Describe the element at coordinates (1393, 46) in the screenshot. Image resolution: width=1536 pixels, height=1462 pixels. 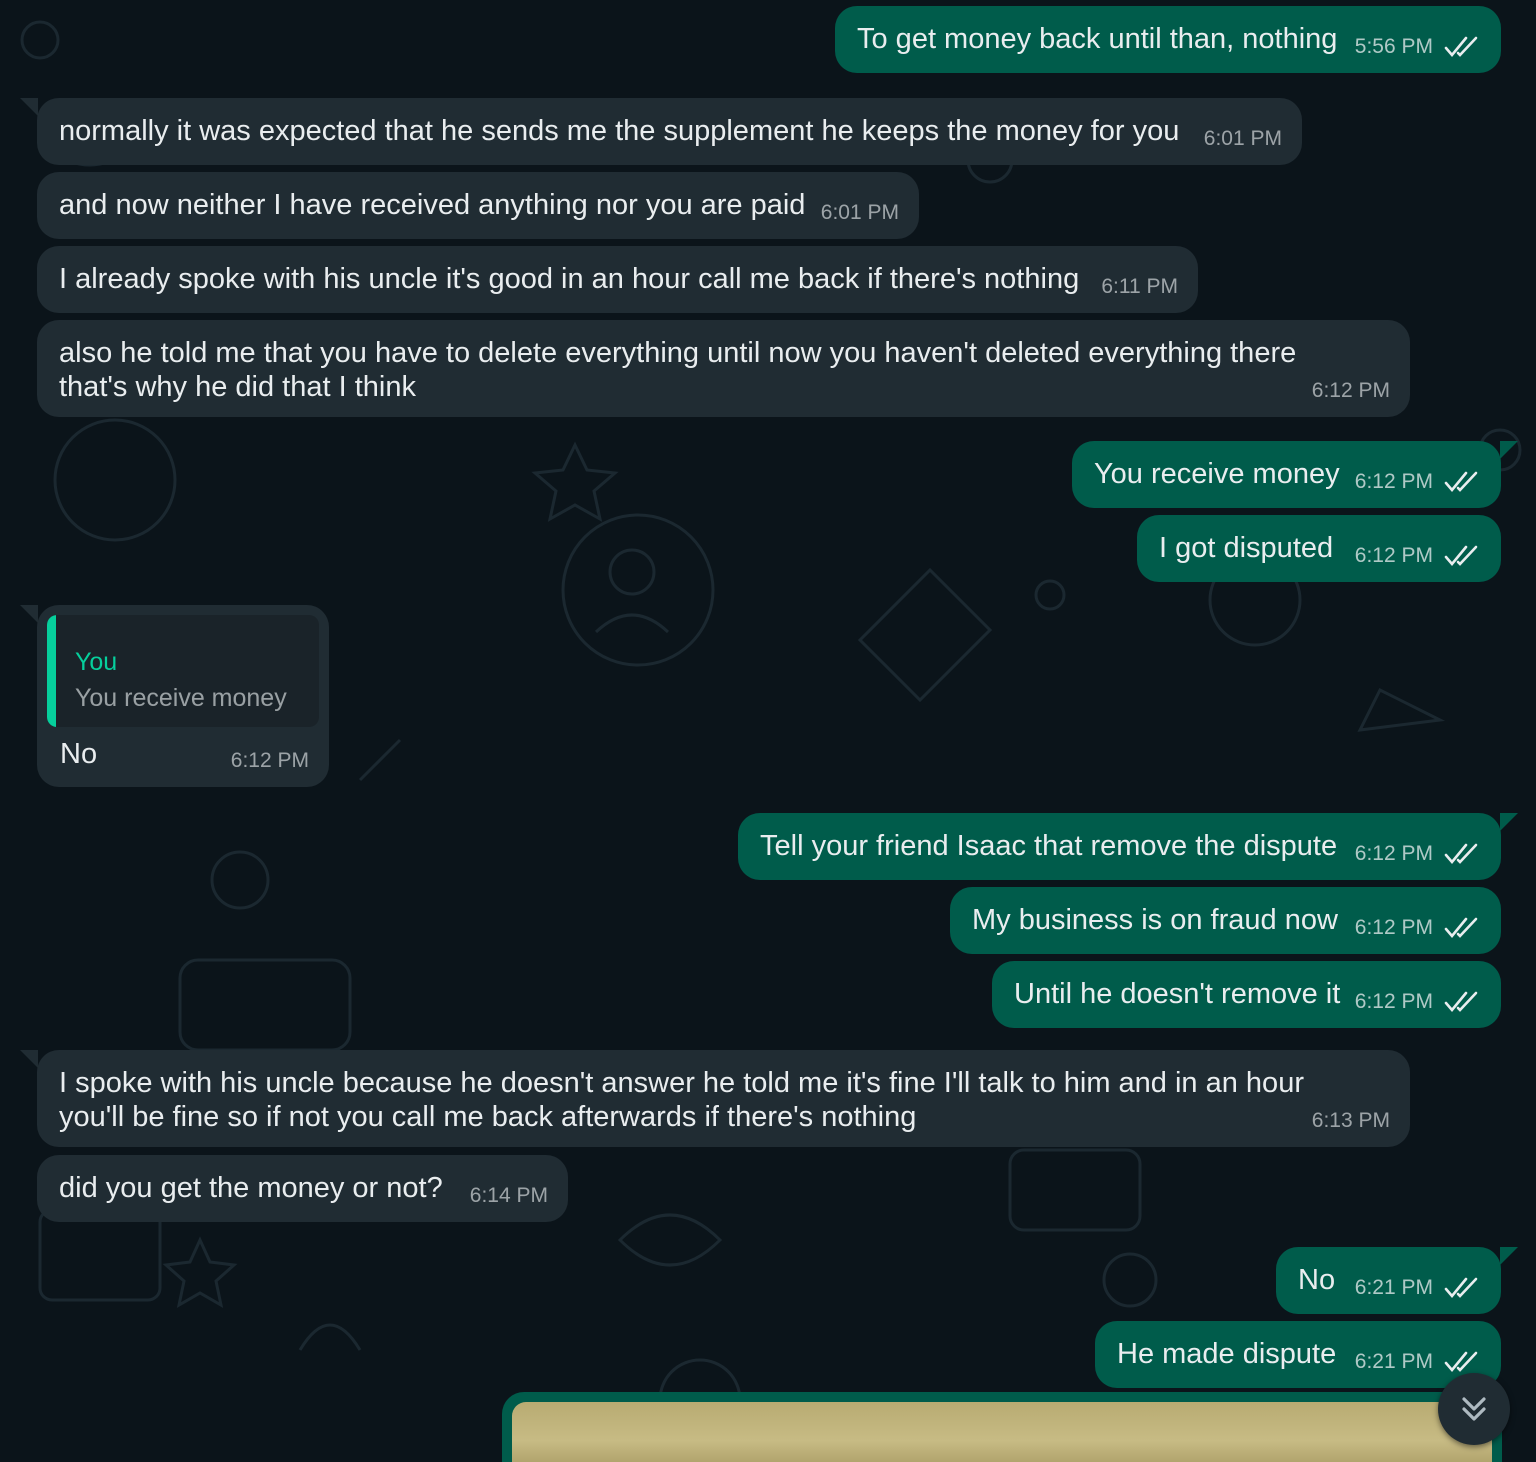
I see `message-time: 5:56 PM` at that location.